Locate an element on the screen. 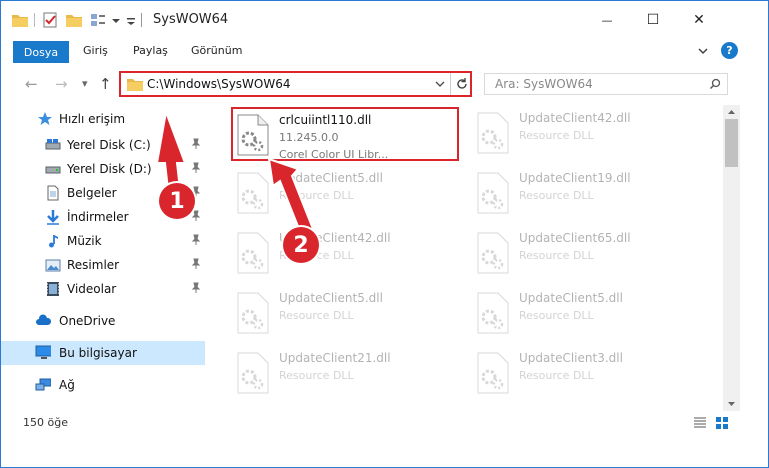 The width and height of the screenshot is (769, 468). file-name: UpdateClient19.dll is located at coordinates (575, 178).